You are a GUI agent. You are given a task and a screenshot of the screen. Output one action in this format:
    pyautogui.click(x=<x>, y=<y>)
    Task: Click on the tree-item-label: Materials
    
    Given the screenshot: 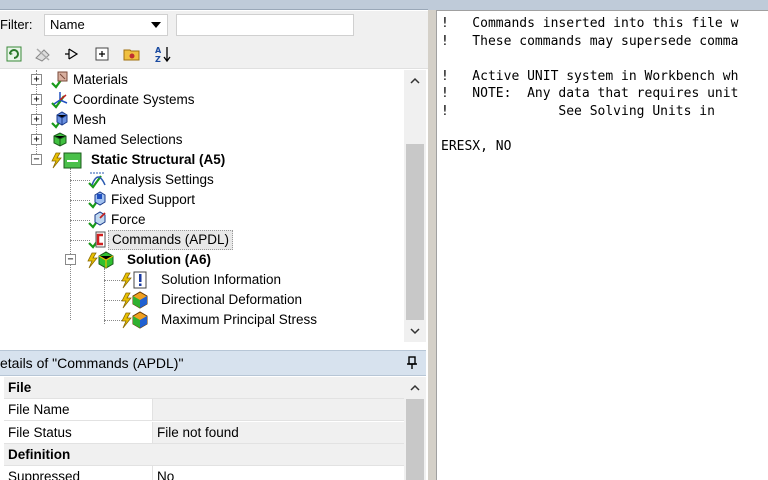 What is the action you would take?
    pyautogui.click(x=100, y=79)
    